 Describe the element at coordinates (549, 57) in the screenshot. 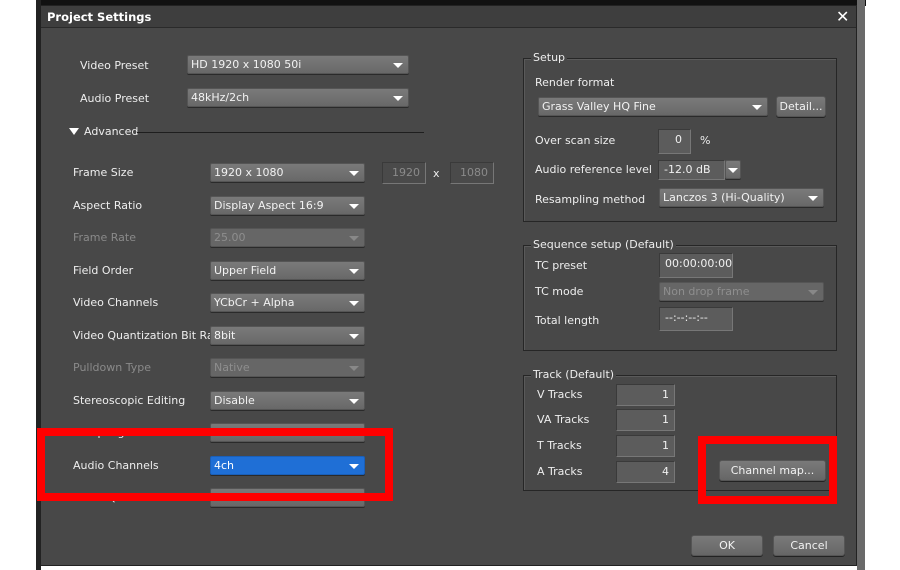

I see `setup-legend: Setup` at that location.